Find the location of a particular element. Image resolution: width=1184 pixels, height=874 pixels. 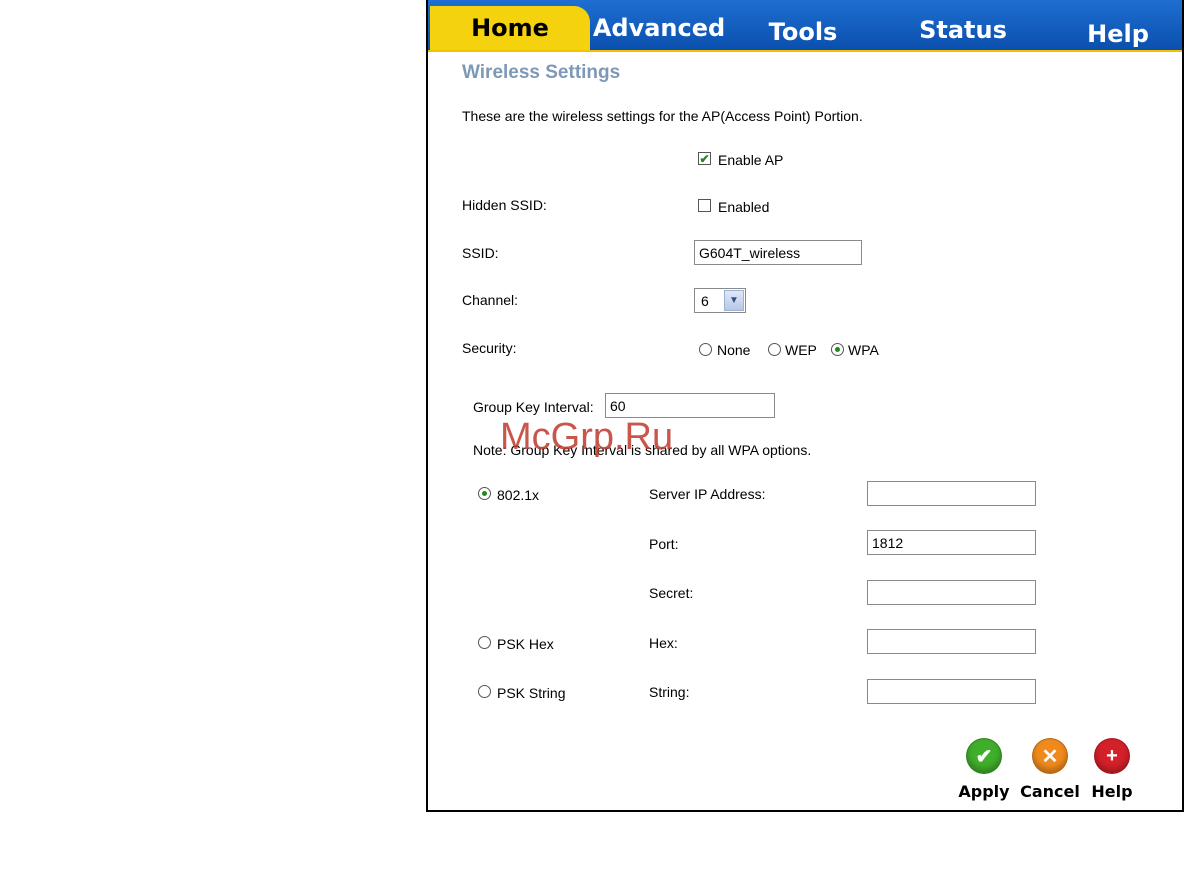

psk-string-radio is located at coordinates (484, 691).